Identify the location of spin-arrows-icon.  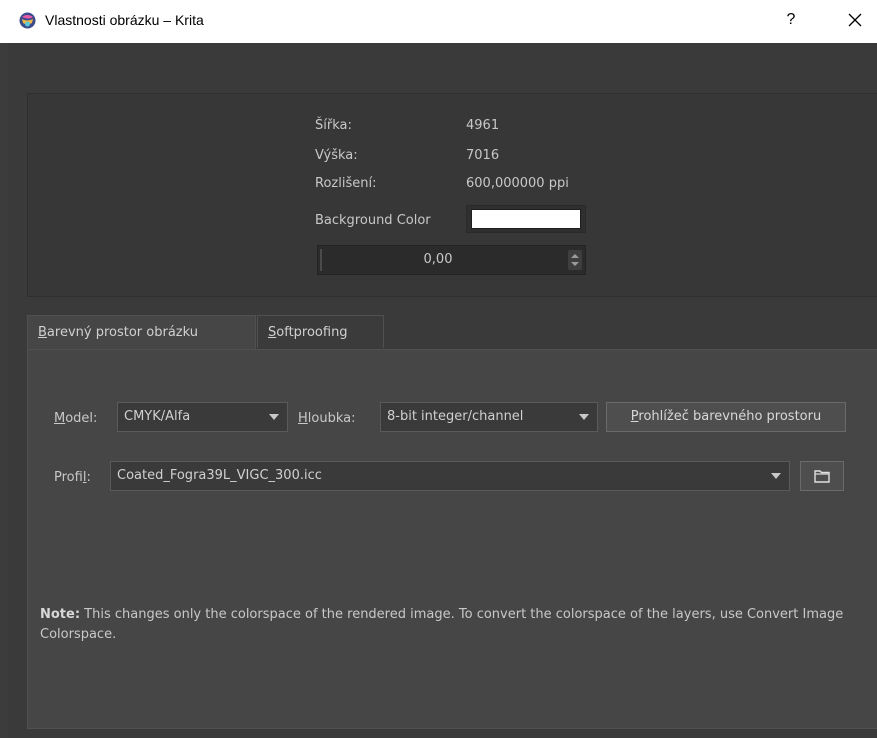
(575, 260).